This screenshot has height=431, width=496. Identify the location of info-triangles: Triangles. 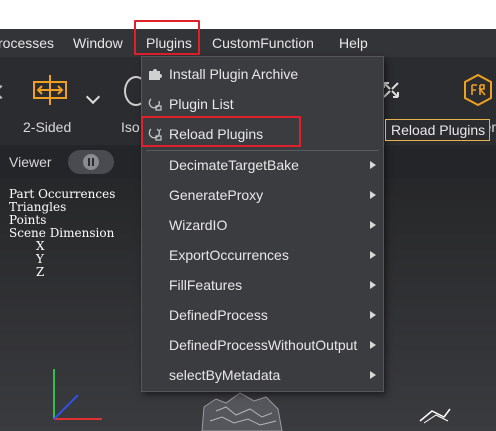
(38, 207).